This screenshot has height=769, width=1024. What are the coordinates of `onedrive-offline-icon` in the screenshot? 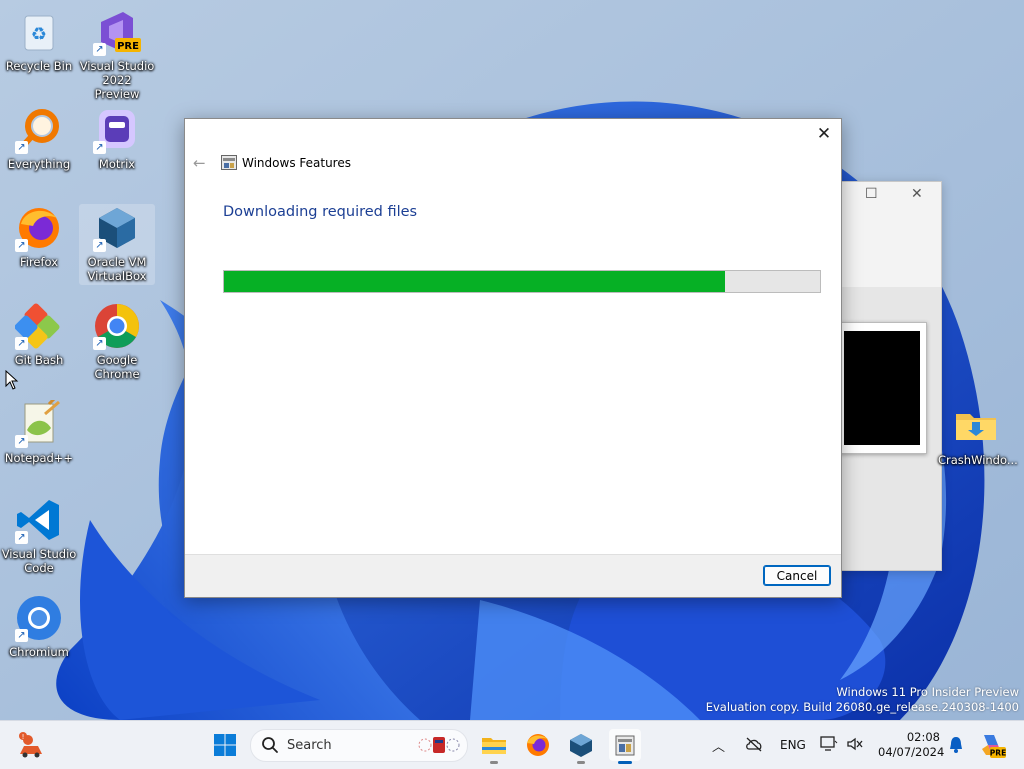 It's located at (754, 744).